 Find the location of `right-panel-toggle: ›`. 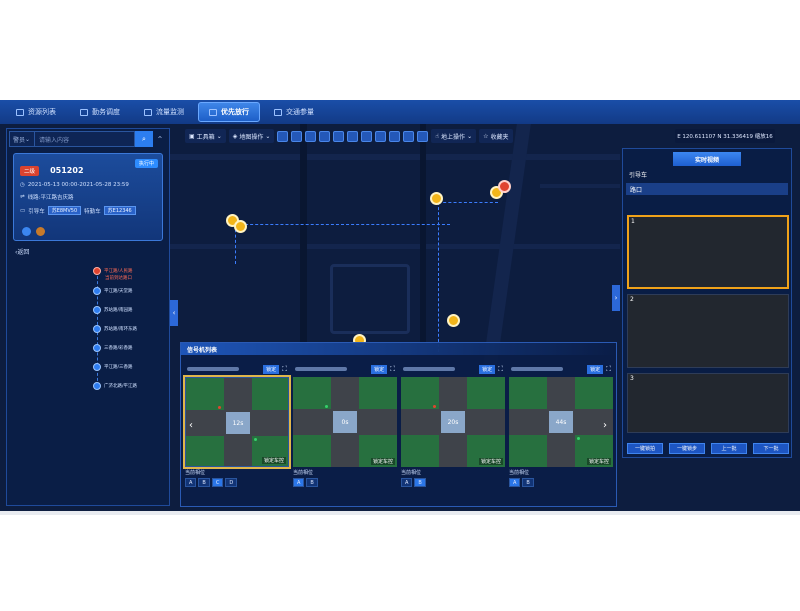

right-panel-toggle: › is located at coordinates (616, 298).